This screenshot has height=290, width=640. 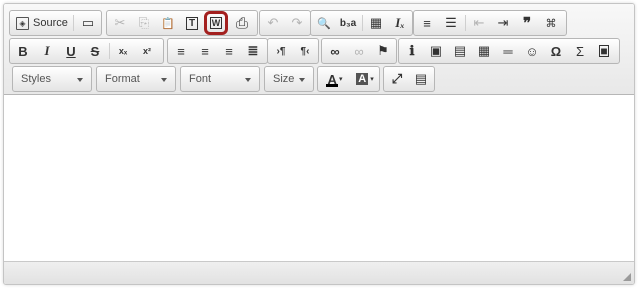 I want to click on underline-icon: U, so click(x=71, y=51).